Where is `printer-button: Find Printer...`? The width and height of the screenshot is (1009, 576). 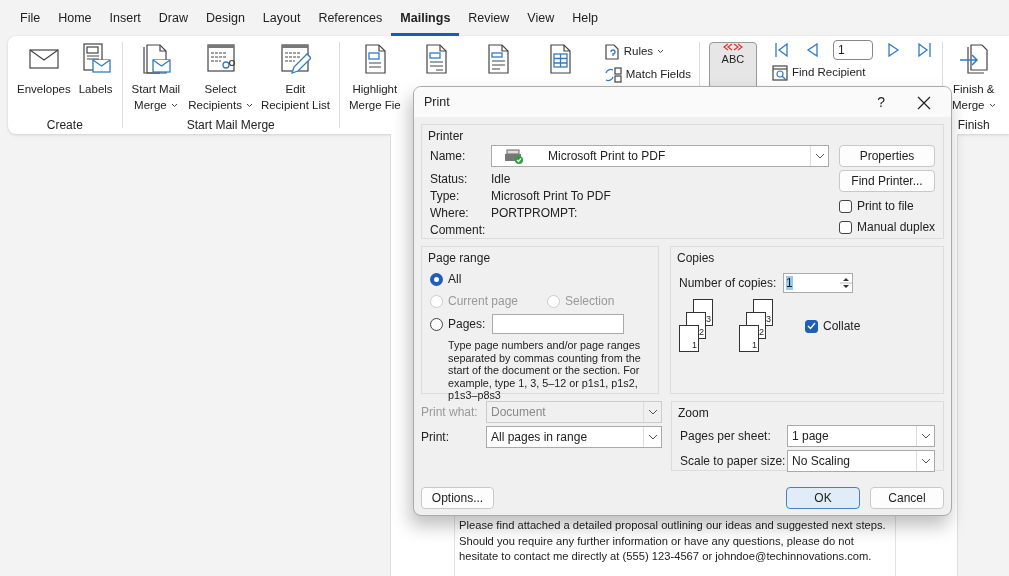
printer-button: Find Printer... is located at coordinates (887, 181).